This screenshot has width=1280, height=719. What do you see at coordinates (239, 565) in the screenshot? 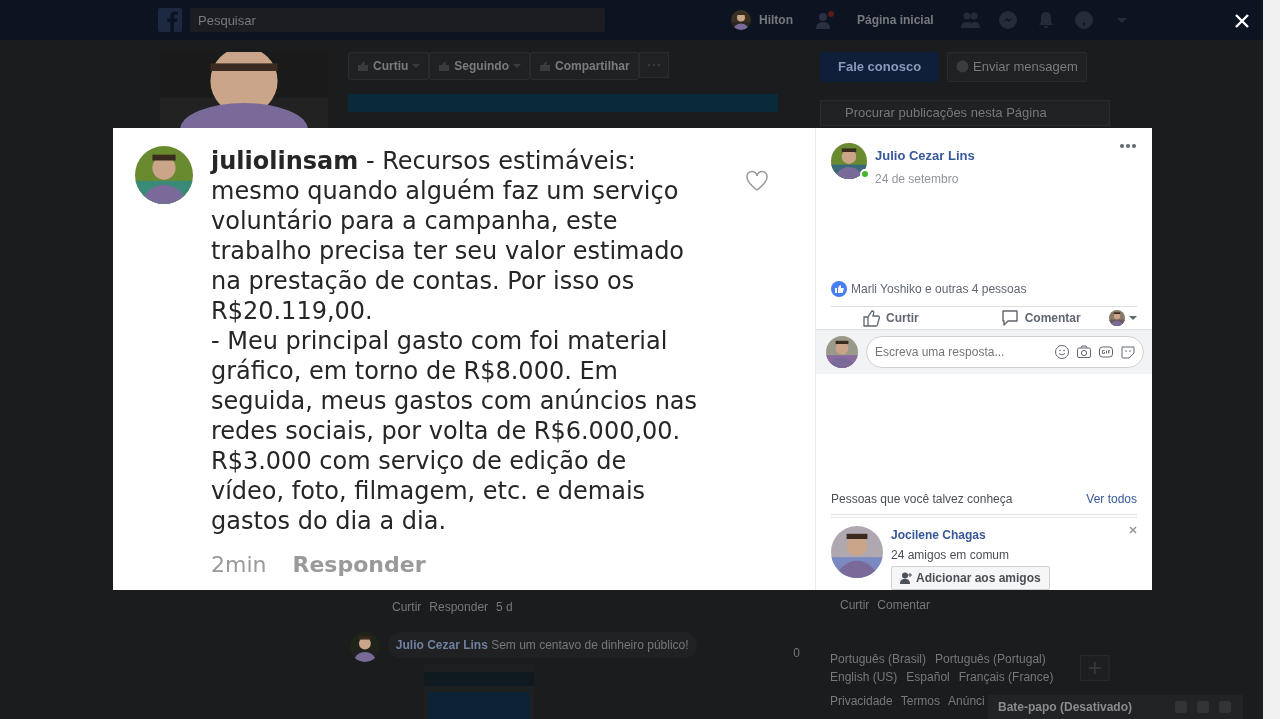
I see `comment-time: 2min` at bounding box center [239, 565].